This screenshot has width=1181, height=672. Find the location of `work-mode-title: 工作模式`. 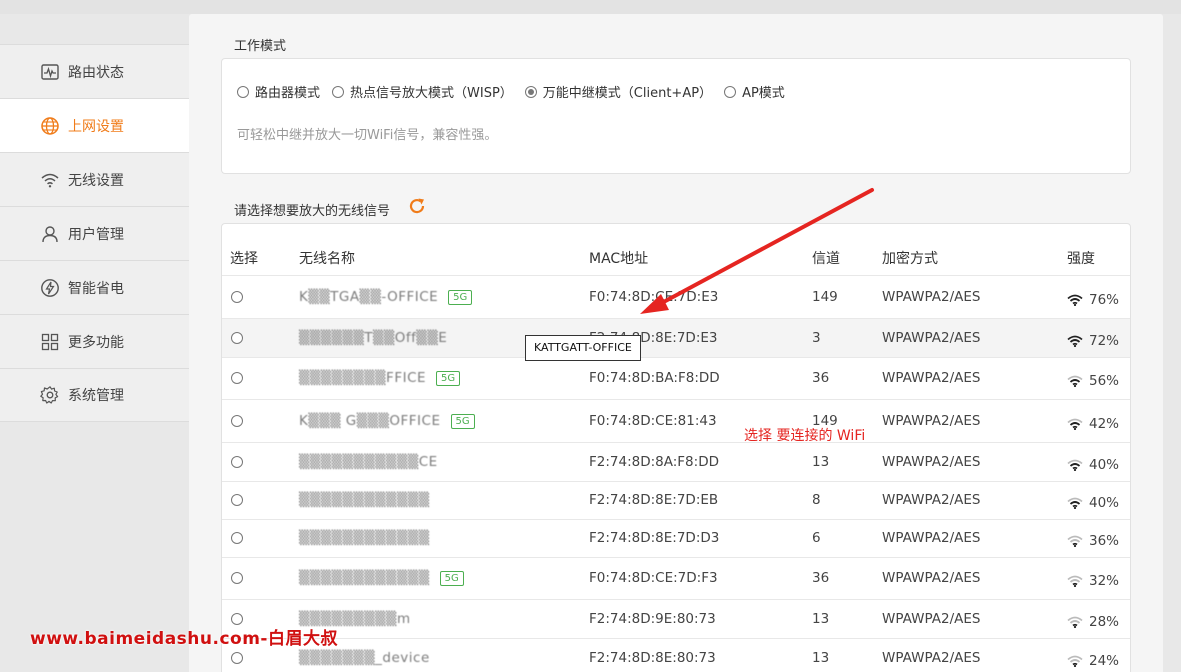

work-mode-title: 工作模式 is located at coordinates (260, 46).